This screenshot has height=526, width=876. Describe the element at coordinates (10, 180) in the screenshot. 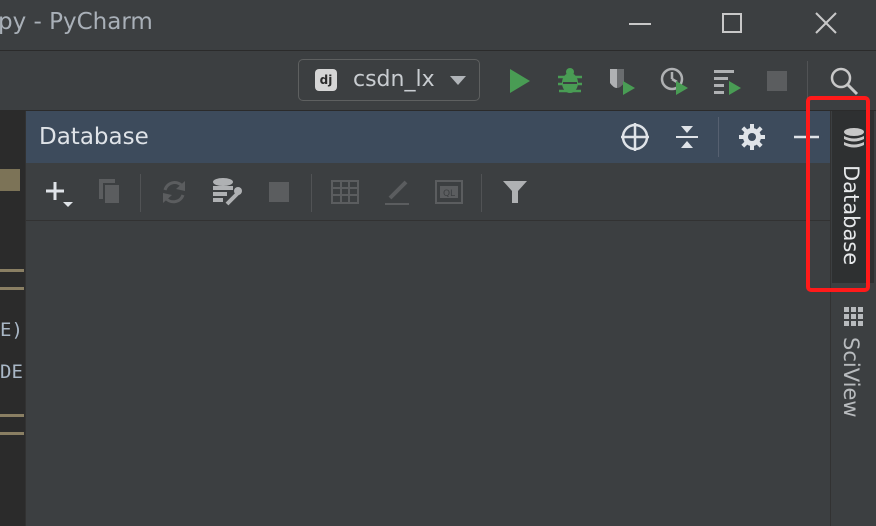

I see `editor-tab-marker` at that location.